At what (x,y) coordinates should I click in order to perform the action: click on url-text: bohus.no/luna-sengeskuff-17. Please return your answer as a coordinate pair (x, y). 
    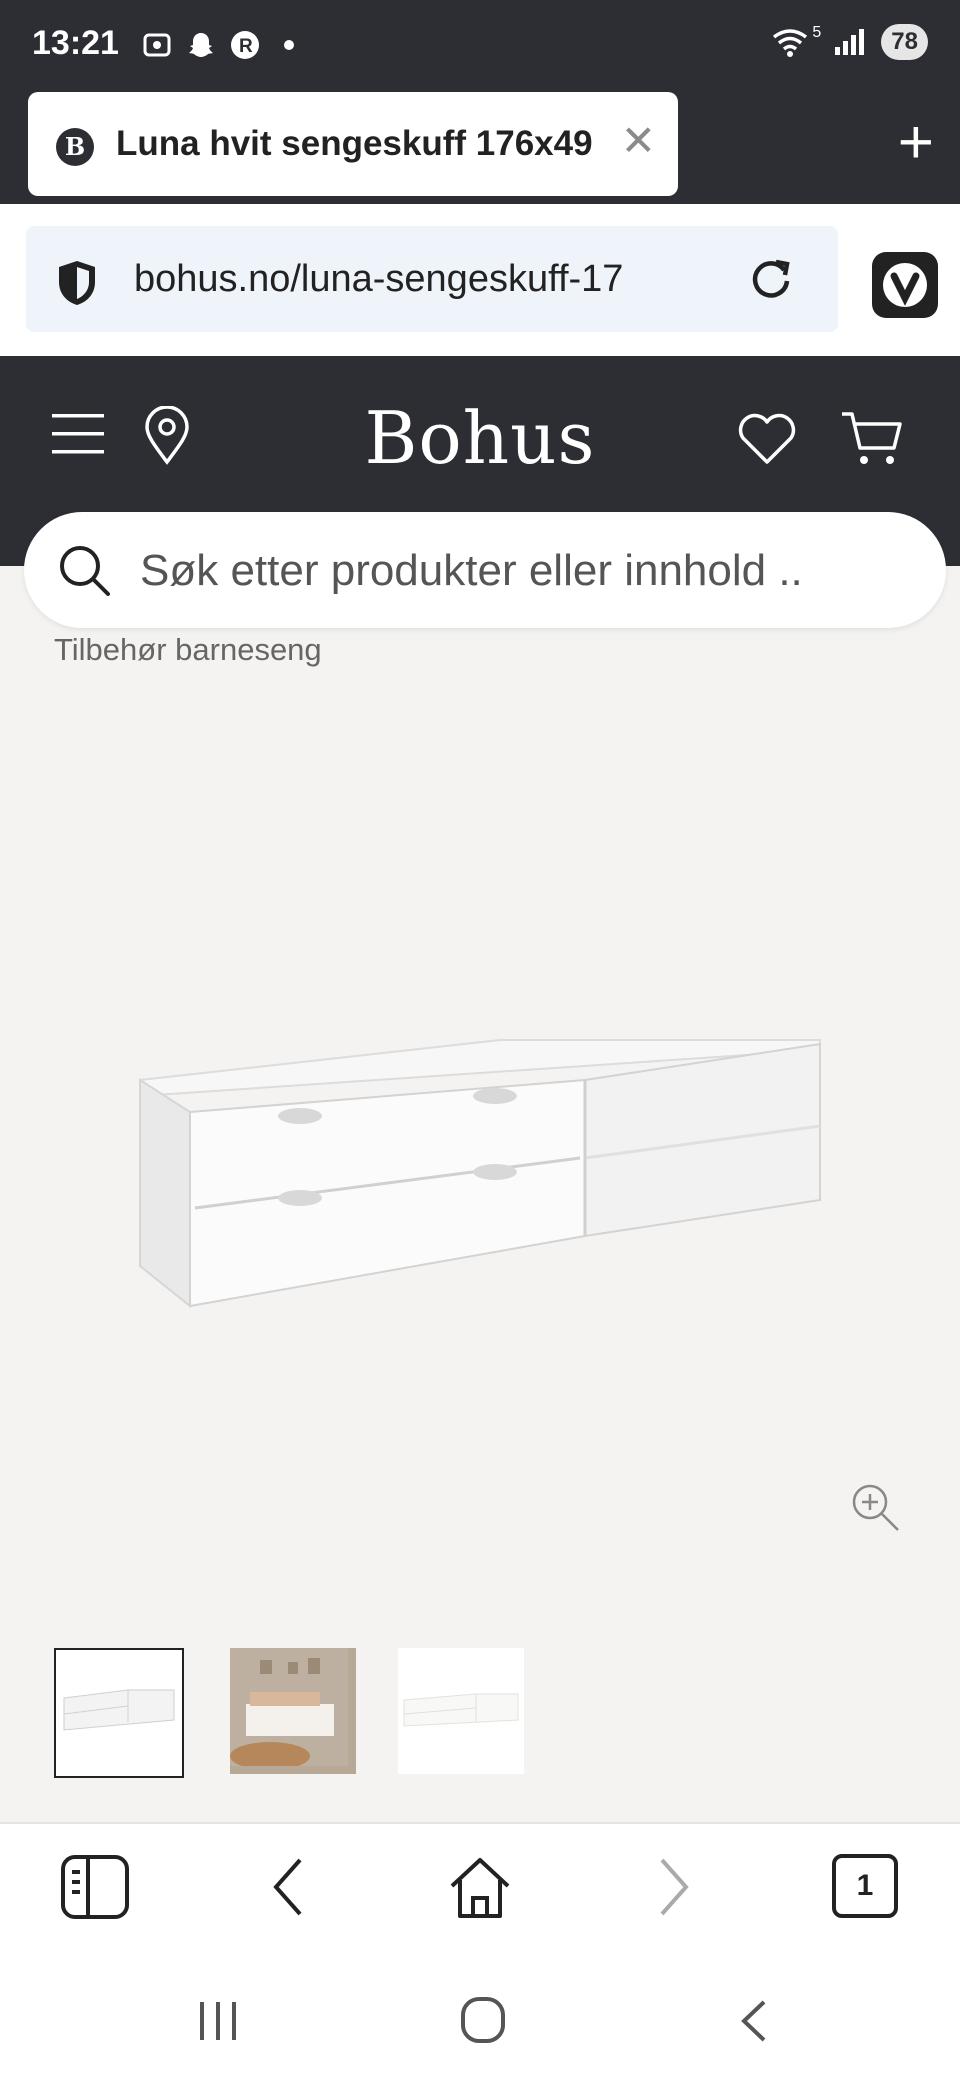
    Looking at the image, I should click on (378, 279).